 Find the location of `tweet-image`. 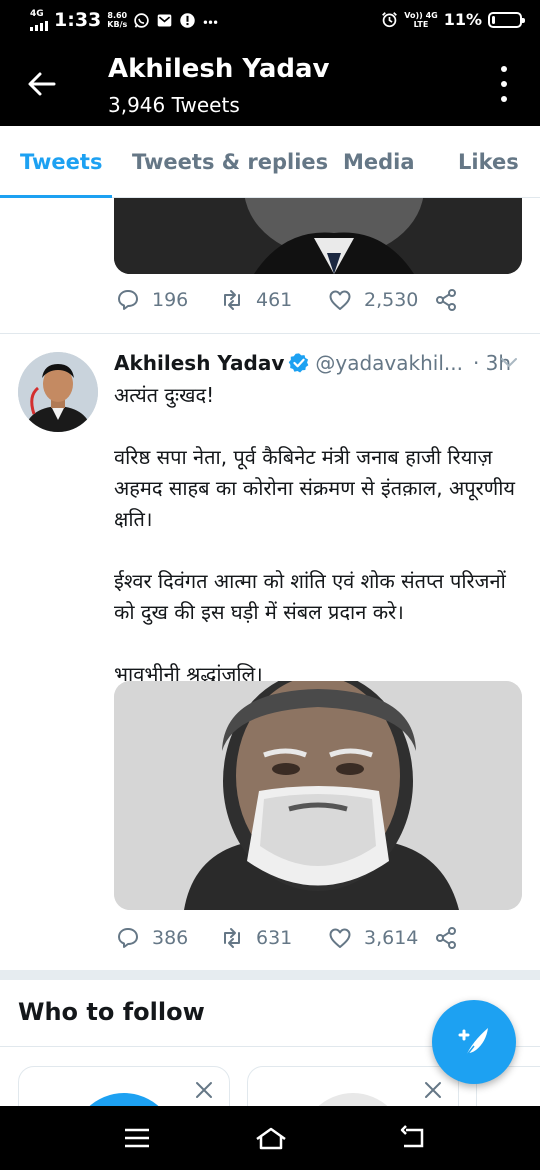

tweet-image is located at coordinates (318, 795).